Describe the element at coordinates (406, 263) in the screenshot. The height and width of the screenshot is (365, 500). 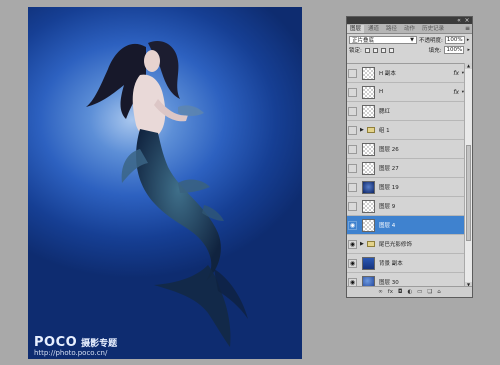
I see `layer-row: ◉ 背景 副本` at that location.